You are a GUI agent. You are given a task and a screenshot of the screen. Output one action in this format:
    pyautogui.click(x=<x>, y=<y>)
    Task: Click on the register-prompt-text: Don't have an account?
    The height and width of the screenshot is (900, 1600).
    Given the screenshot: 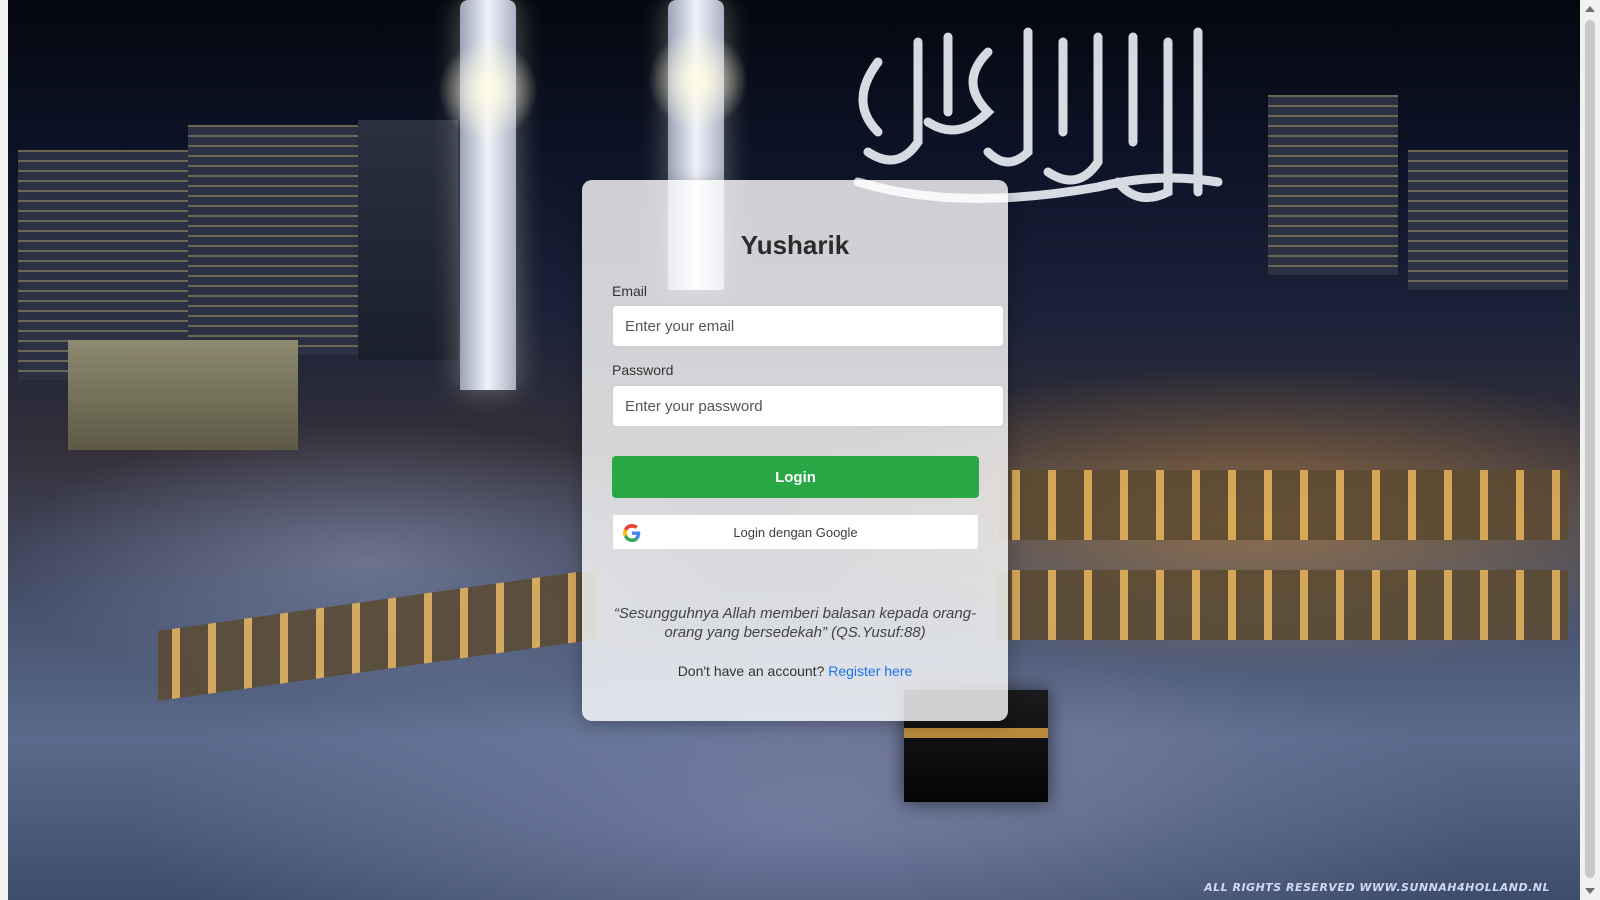 What is the action you would take?
    pyautogui.click(x=751, y=671)
    